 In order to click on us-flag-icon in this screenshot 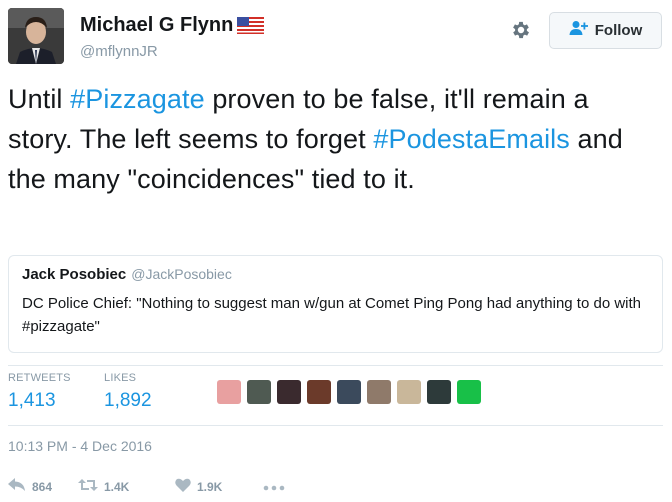, I will do `click(251, 25)`.